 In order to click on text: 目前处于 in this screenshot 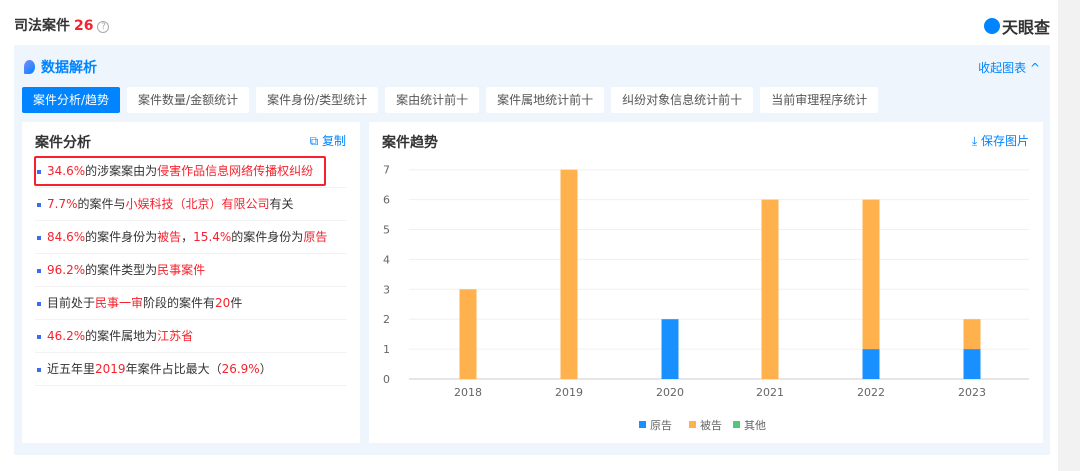, I will do `click(71, 303)`.